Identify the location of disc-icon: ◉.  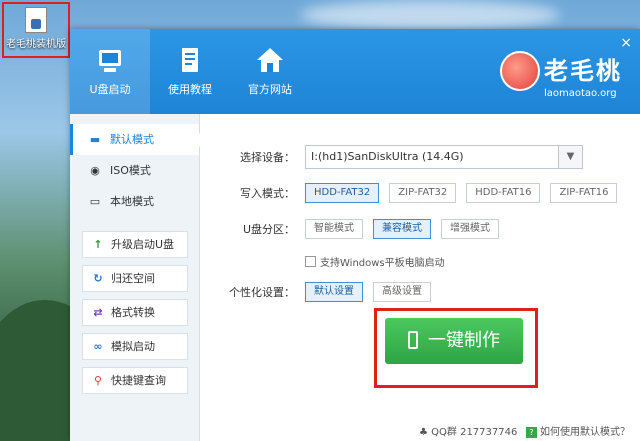
(95, 170).